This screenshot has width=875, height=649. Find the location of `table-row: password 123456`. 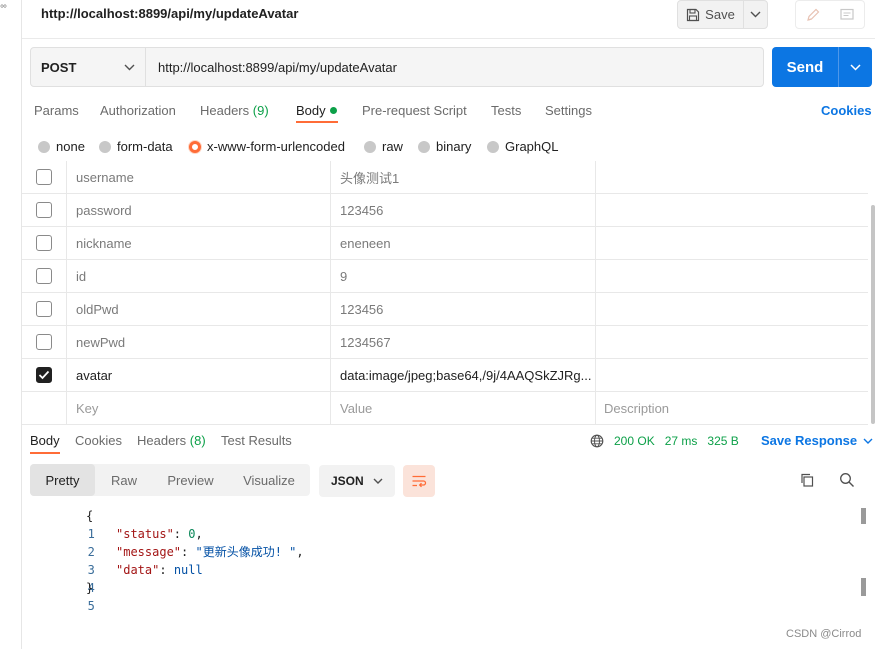

table-row: password 123456 is located at coordinates (445, 210).